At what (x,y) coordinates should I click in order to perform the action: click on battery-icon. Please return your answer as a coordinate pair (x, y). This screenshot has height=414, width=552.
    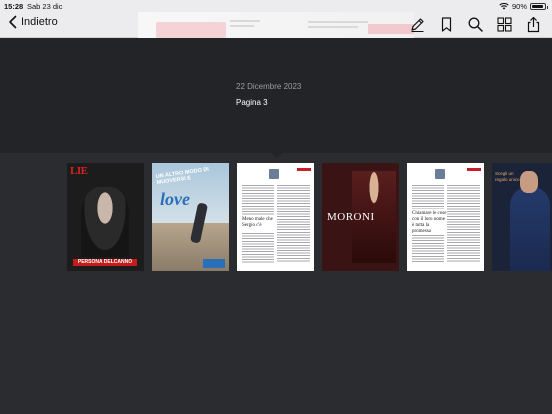
    Looking at the image, I should click on (539, 6).